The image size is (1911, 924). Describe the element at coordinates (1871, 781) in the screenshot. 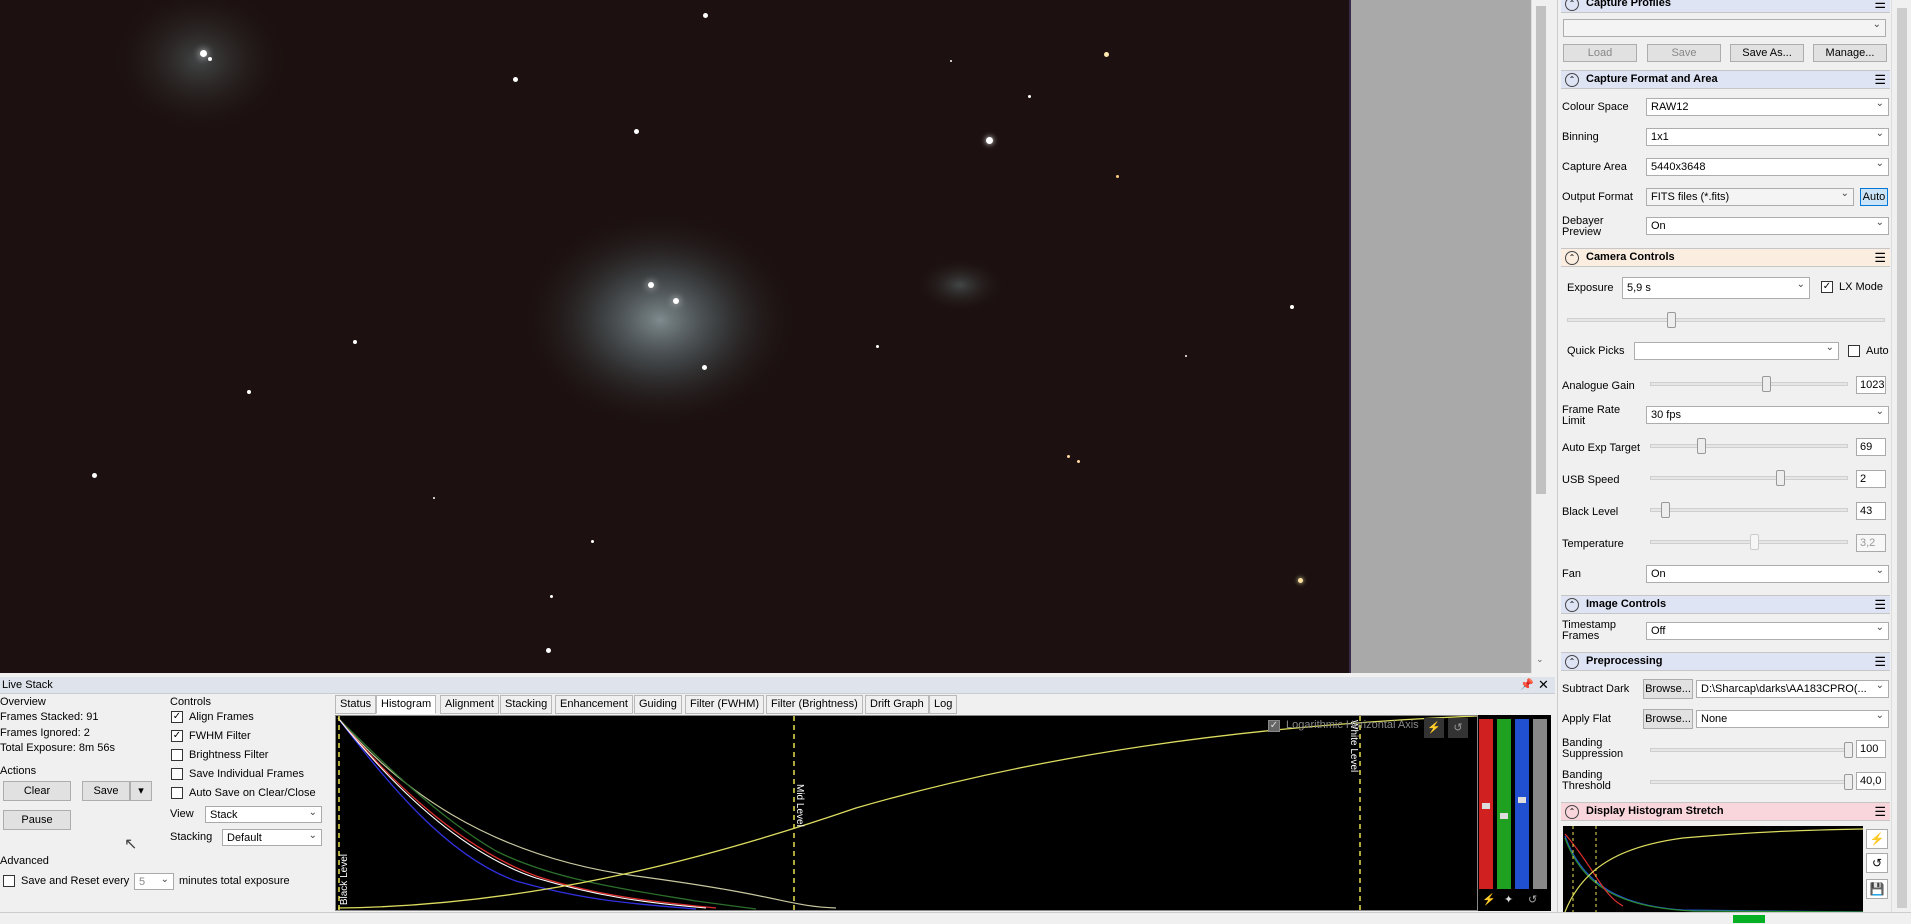

I see `banding-threshold-input: 40,0` at that location.